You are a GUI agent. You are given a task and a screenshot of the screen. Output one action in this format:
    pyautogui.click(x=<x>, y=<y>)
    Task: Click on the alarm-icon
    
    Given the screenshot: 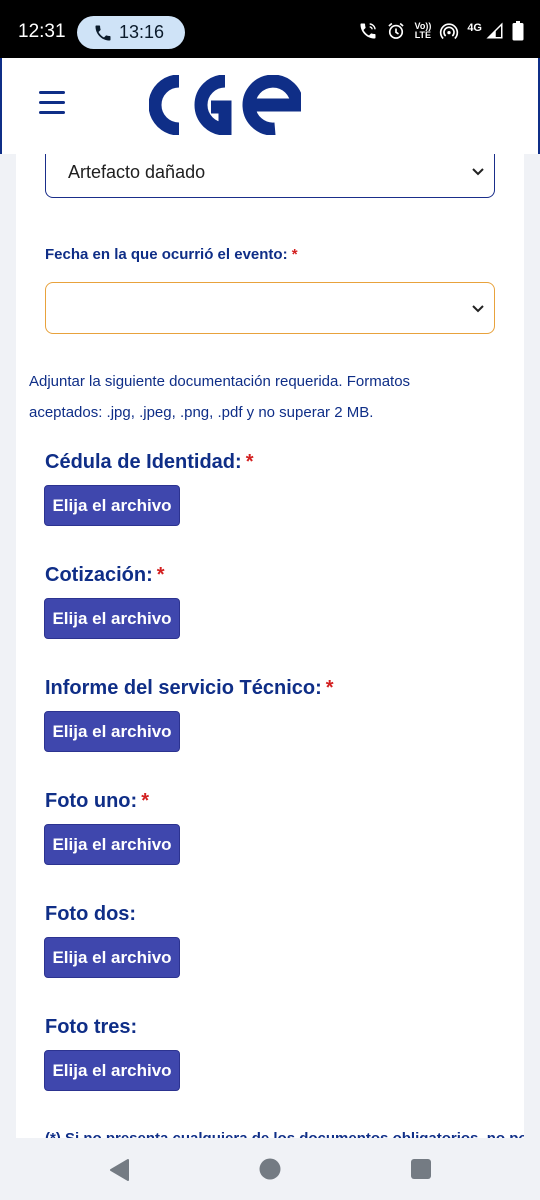 What is the action you would take?
    pyautogui.click(x=396, y=31)
    